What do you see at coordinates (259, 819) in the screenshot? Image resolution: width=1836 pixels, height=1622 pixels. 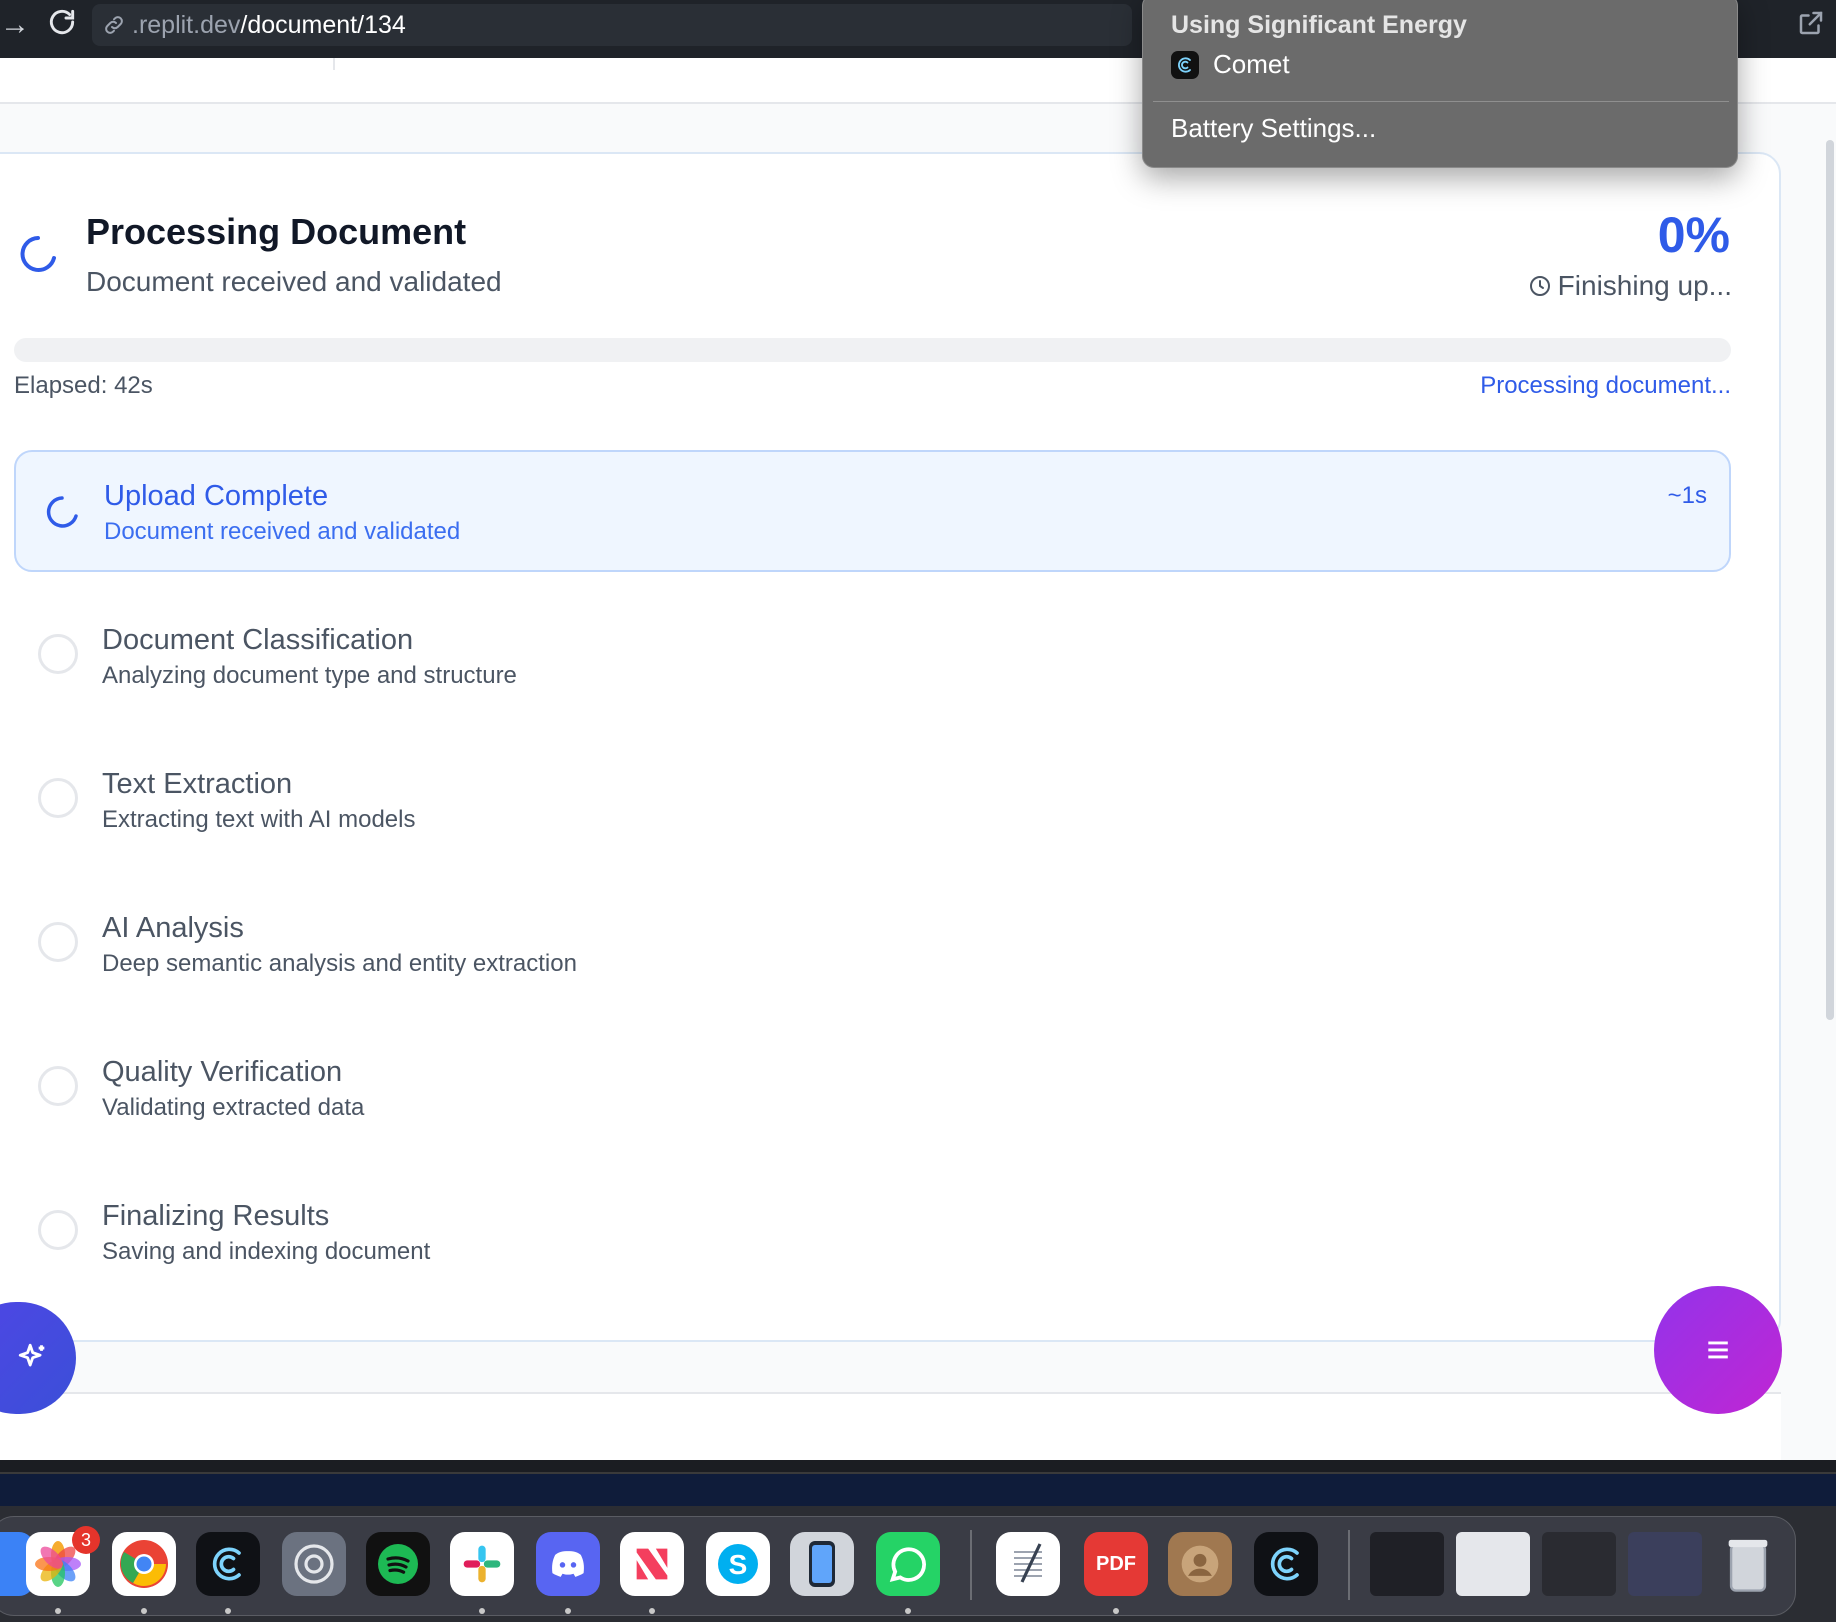 I see `step-description: Extracting text with AI models` at bounding box center [259, 819].